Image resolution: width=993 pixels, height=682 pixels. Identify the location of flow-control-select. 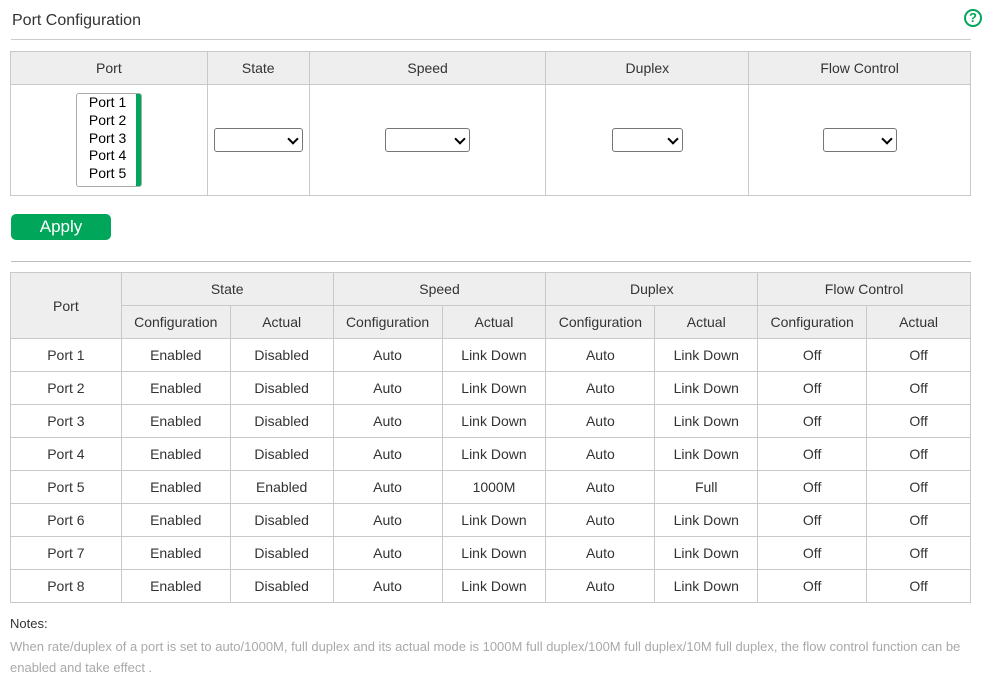
(859, 140).